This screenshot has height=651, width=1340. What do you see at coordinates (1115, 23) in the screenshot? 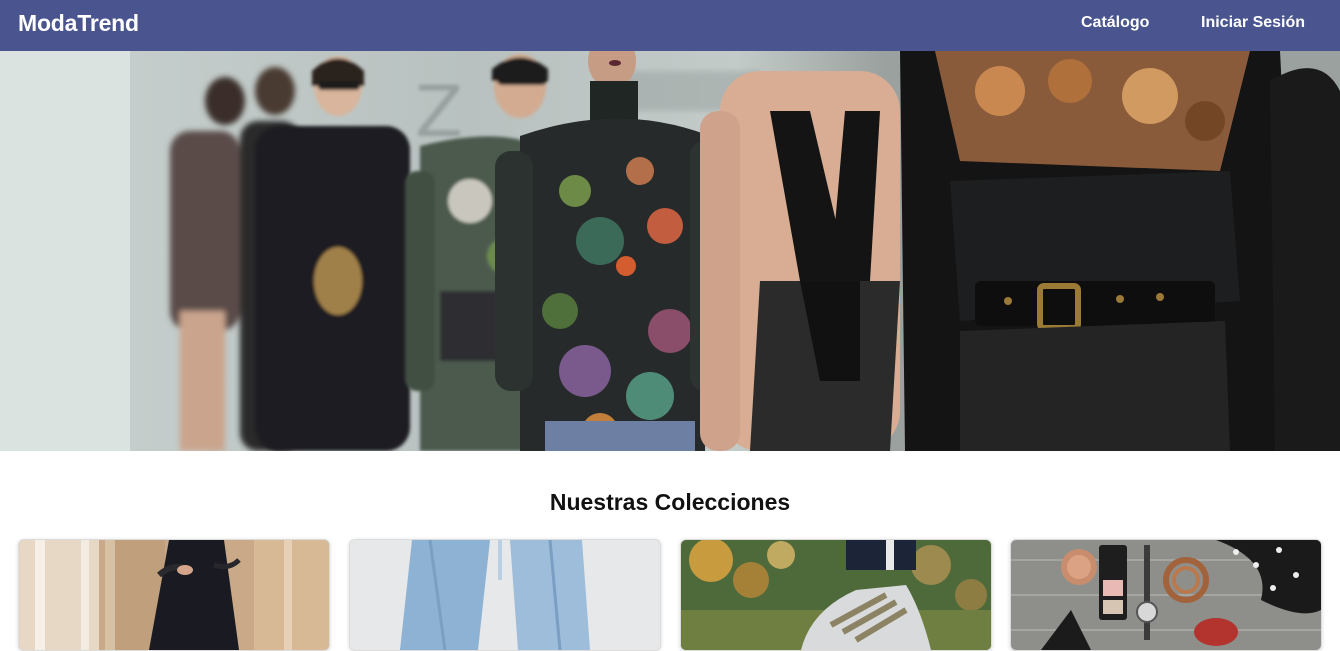
I see `nav-link-catalog: Catálogo` at bounding box center [1115, 23].